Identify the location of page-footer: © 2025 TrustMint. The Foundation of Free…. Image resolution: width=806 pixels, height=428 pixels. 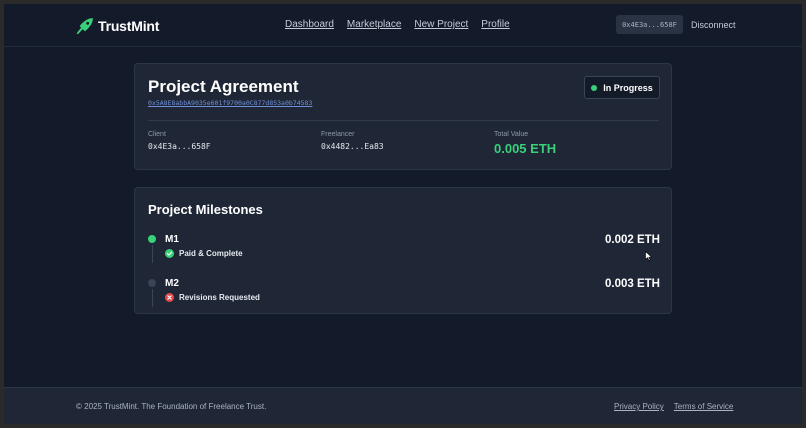
(403, 405).